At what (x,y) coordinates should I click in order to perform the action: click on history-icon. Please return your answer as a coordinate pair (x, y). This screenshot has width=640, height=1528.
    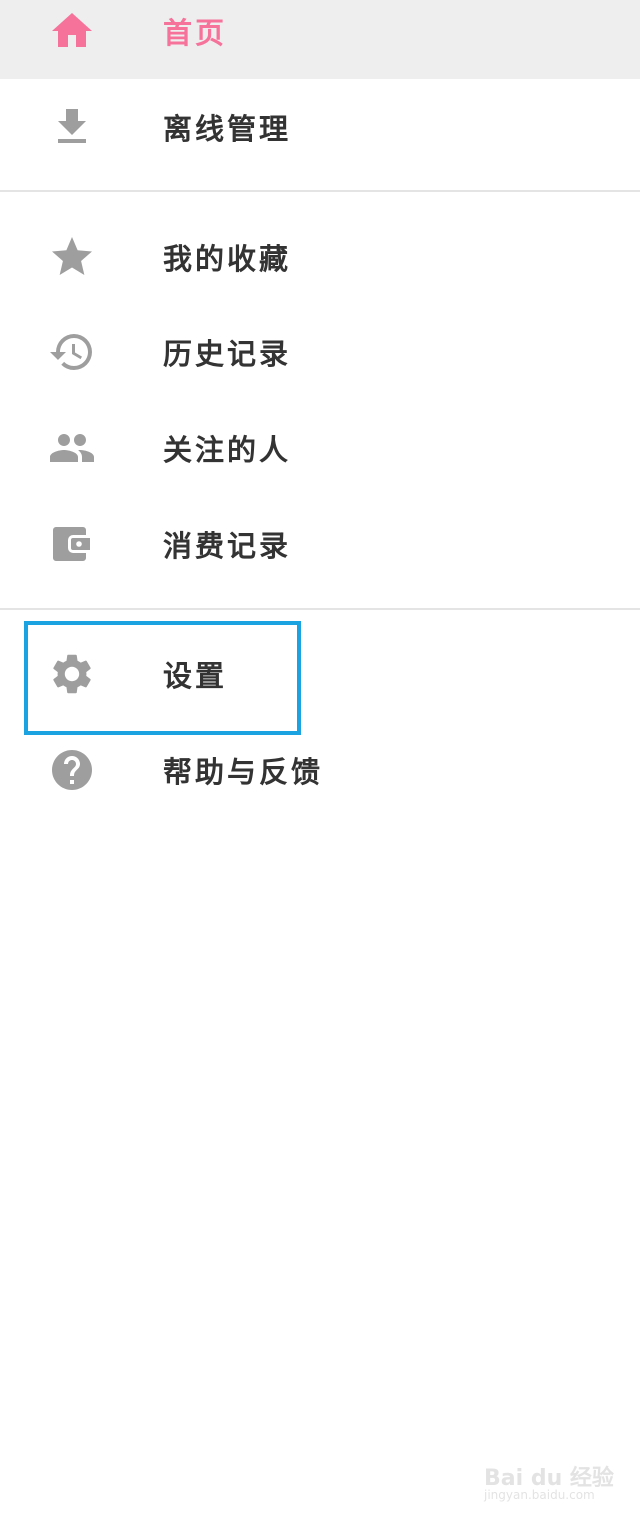
    Looking at the image, I should click on (72, 352).